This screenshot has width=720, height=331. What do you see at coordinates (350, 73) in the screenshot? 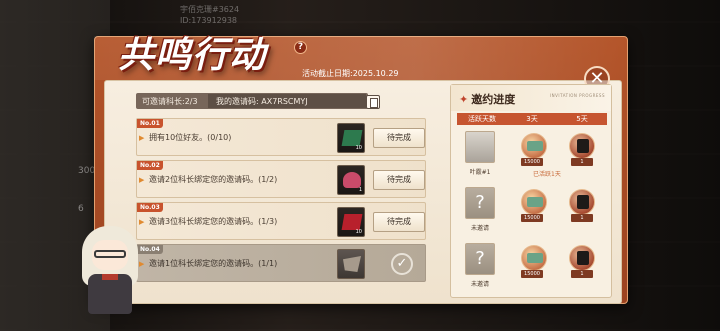
I see `event-deadline: 活动截止日期:2025.10.29` at bounding box center [350, 73].